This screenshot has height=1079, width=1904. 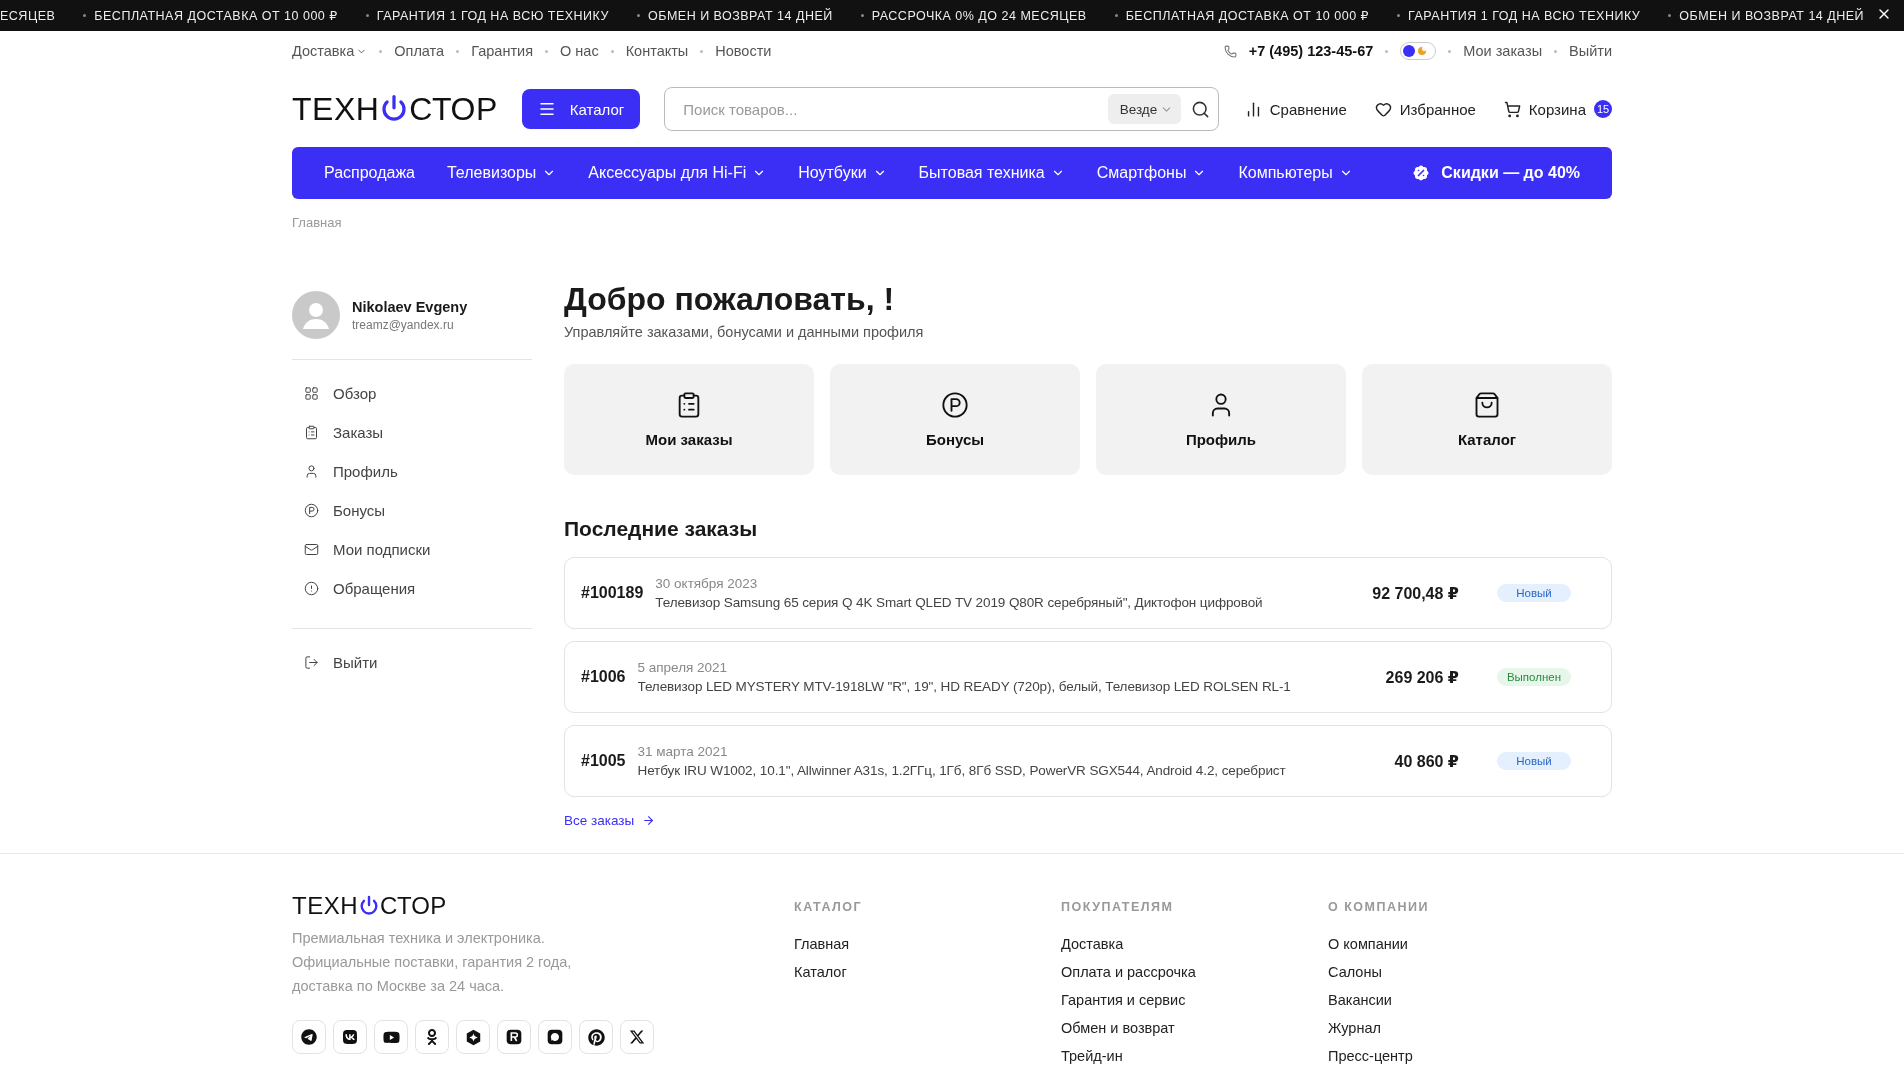 What do you see at coordinates (412, 662) in the screenshot?
I see `logout-link: Выйти` at bounding box center [412, 662].